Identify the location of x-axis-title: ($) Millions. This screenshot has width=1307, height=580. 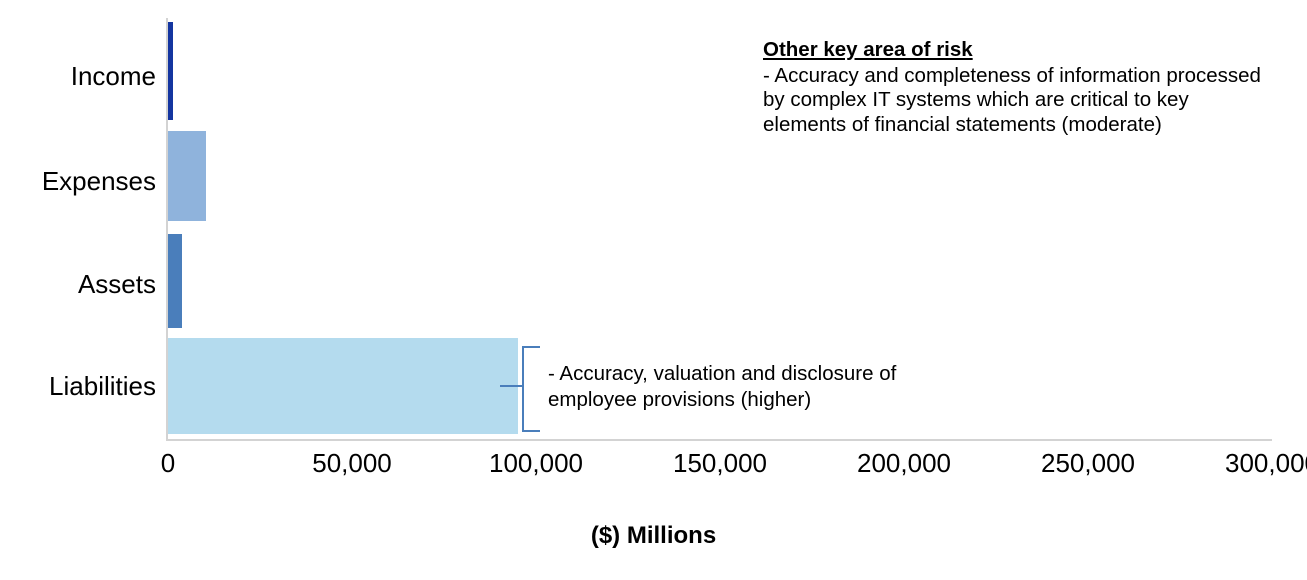
(653, 535).